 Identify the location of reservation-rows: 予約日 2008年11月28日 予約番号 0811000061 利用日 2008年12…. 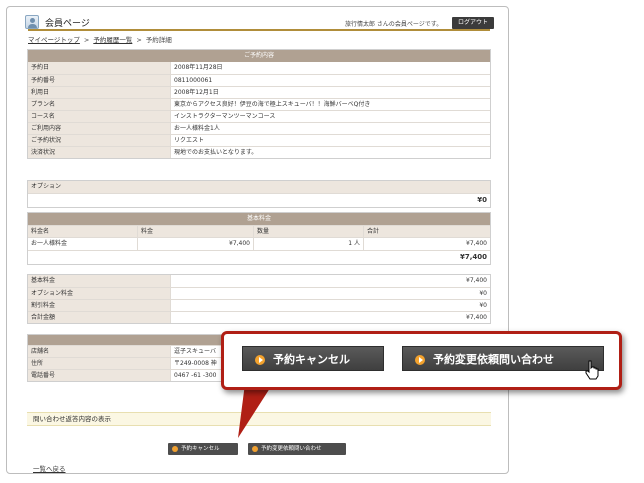
(259, 110).